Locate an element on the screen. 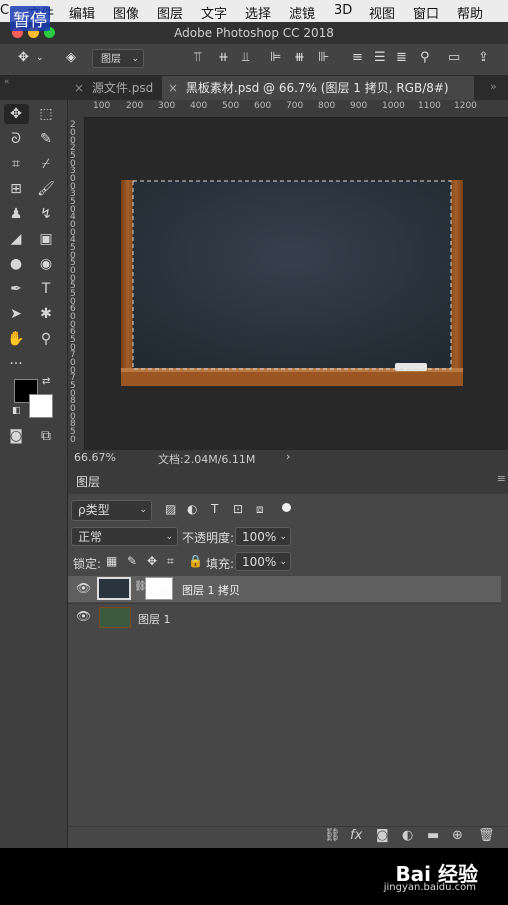  menu-3d: 3D is located at coordinates (343, 10).